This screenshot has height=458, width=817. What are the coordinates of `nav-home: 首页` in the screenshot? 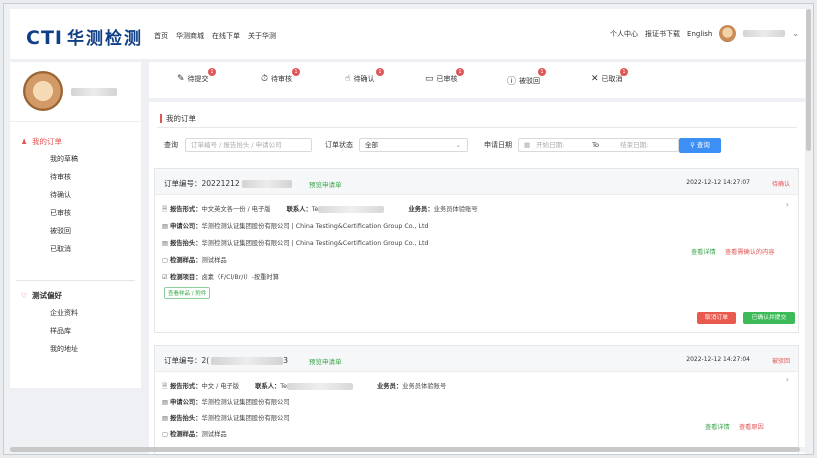 It's located at (161, 36).